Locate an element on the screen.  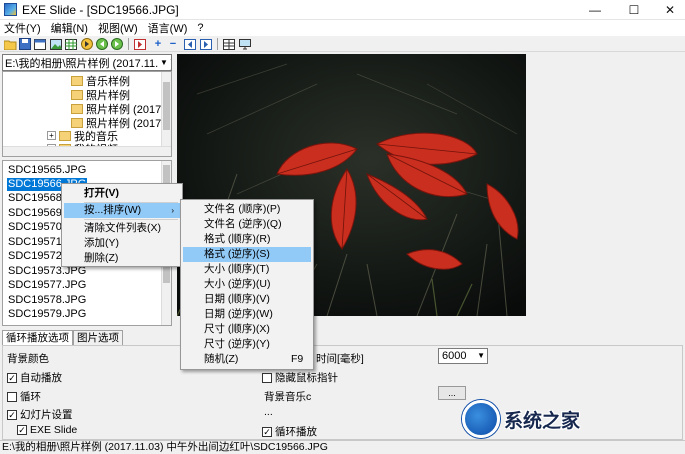
window-title: EXE Slide - [SDC19566.JPG] is located at coordinates (100, 9).